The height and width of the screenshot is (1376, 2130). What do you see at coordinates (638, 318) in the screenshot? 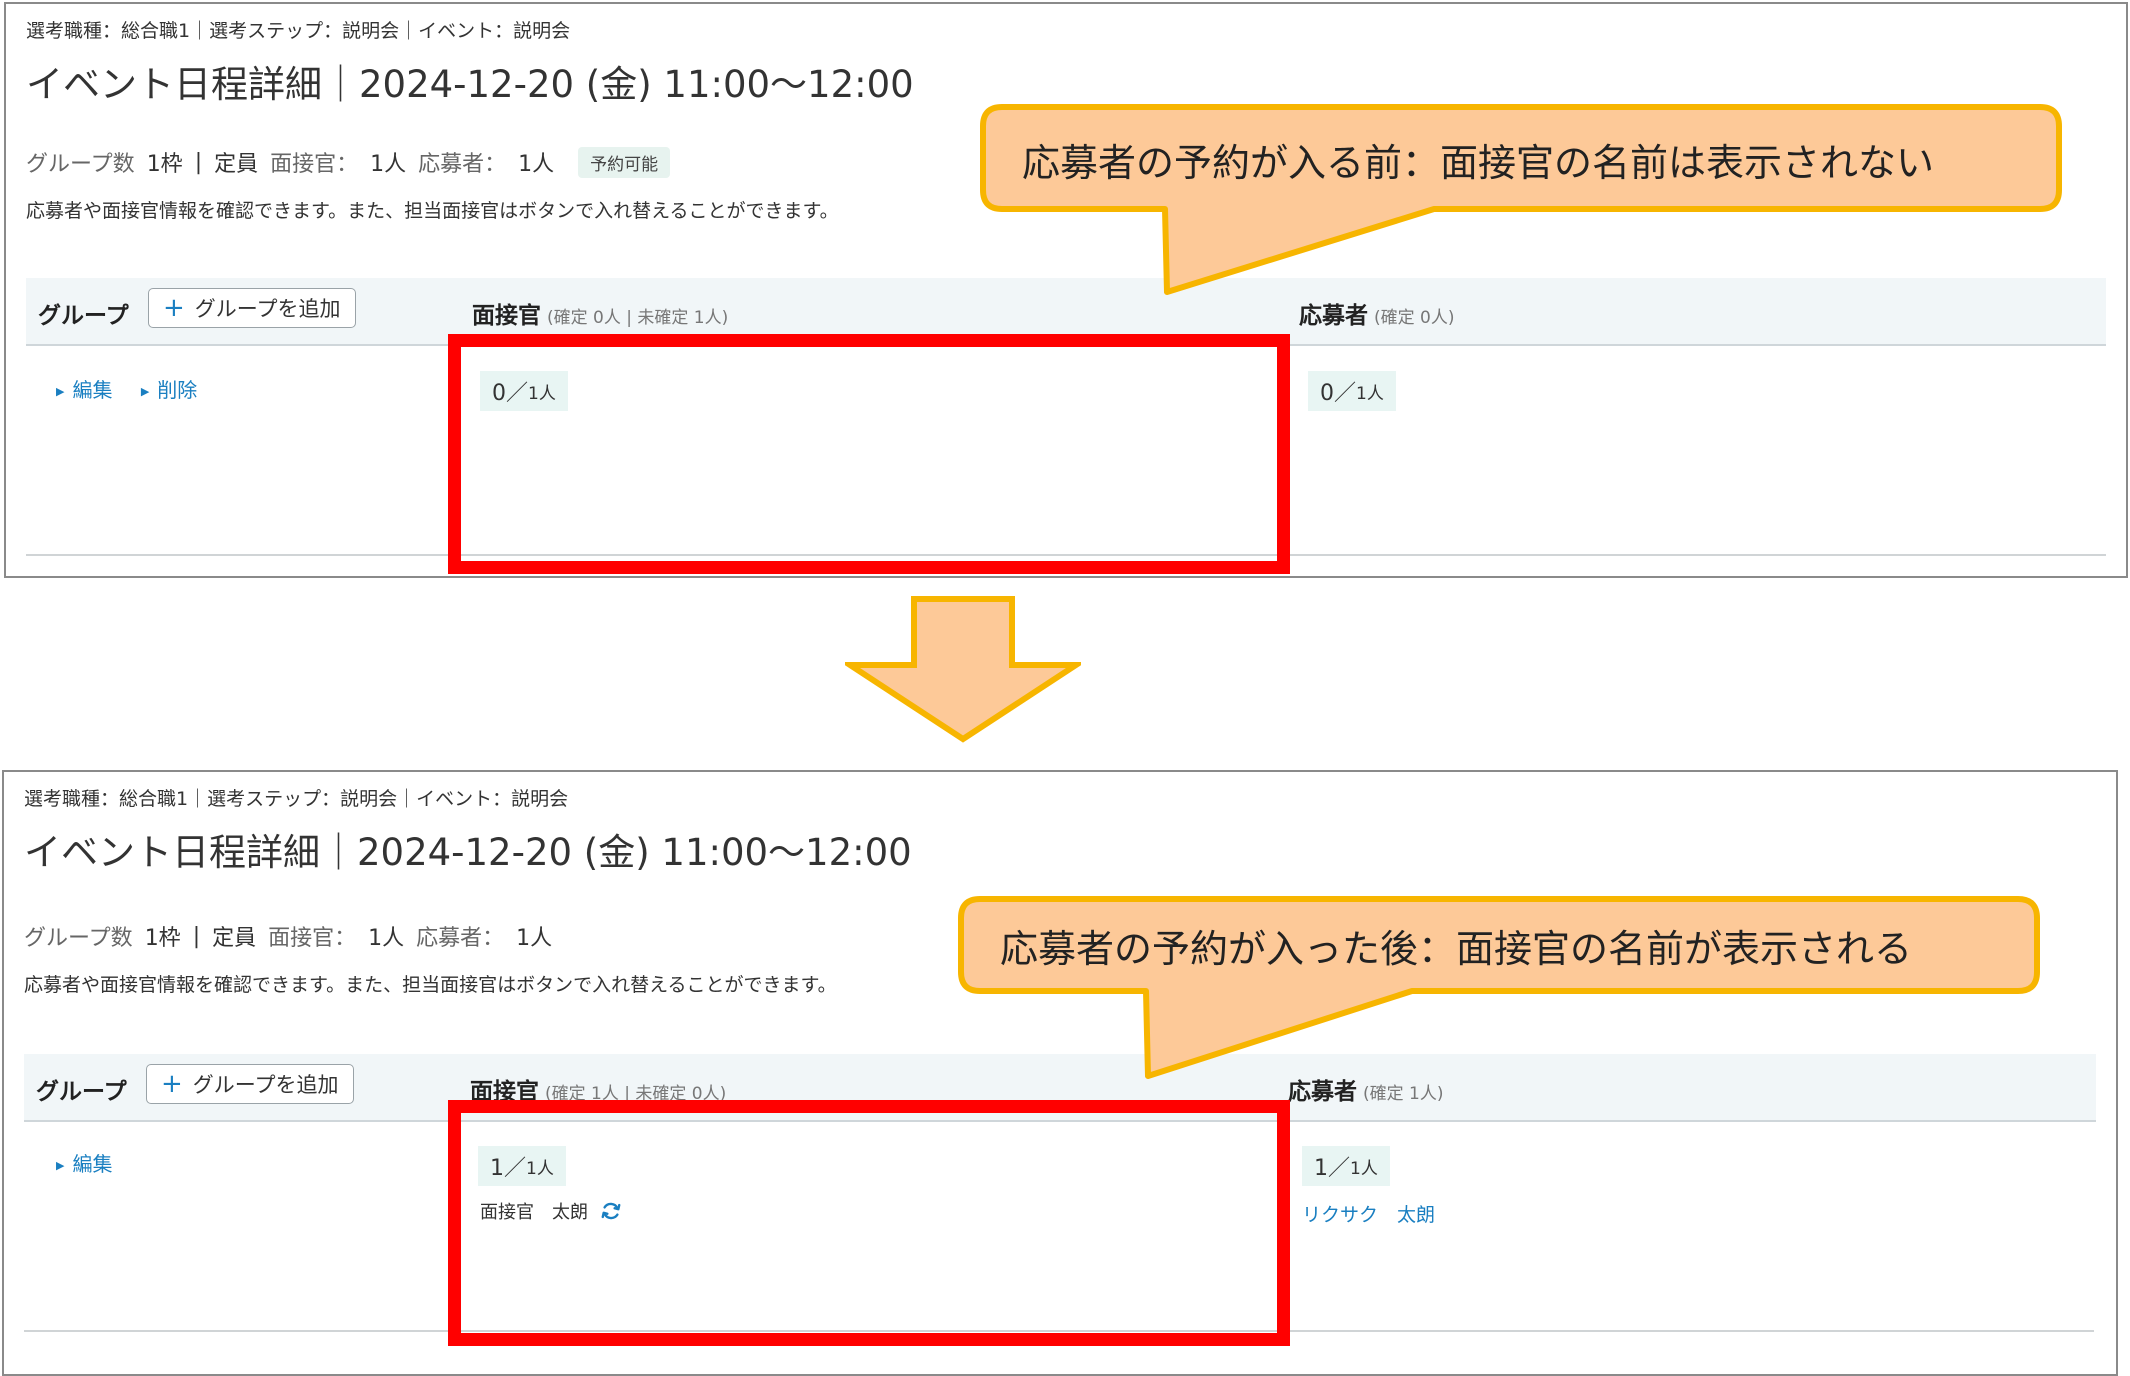
I see `interviewer-header-sub: (確定 0人 | 未確定 1人)` at bounding box center [638, 318].